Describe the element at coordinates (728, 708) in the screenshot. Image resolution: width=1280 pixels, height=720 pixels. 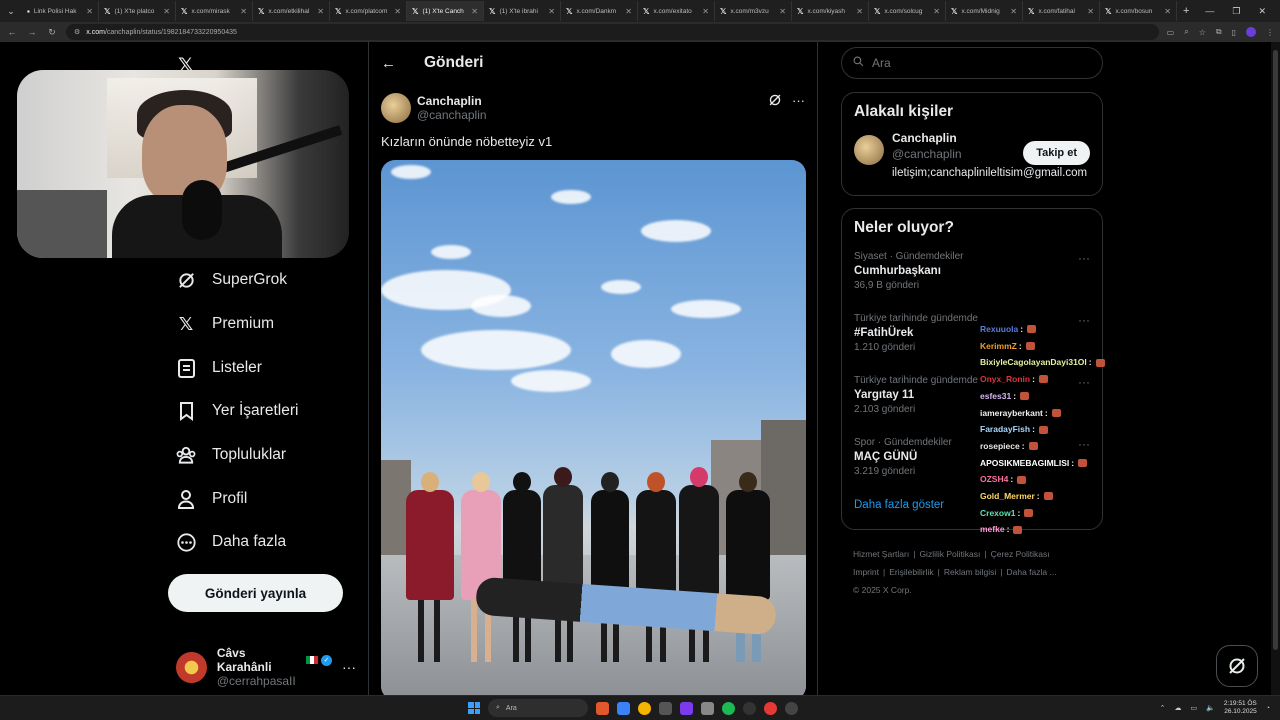
I see `spotify-icon` at that location.